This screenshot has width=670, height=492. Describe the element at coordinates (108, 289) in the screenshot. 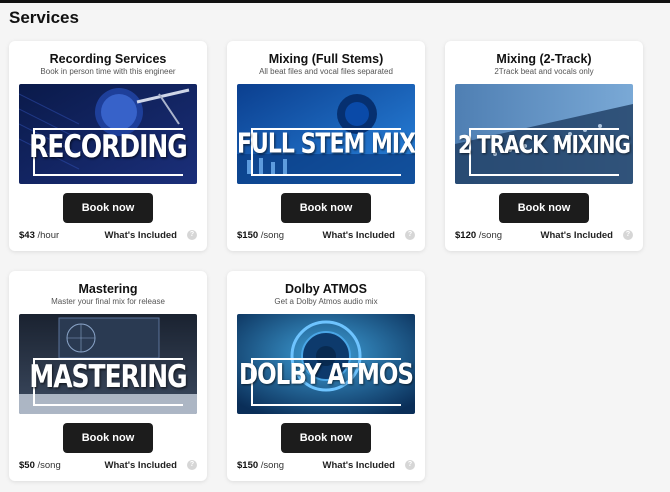

I see `card-title: Mastering` at that location.